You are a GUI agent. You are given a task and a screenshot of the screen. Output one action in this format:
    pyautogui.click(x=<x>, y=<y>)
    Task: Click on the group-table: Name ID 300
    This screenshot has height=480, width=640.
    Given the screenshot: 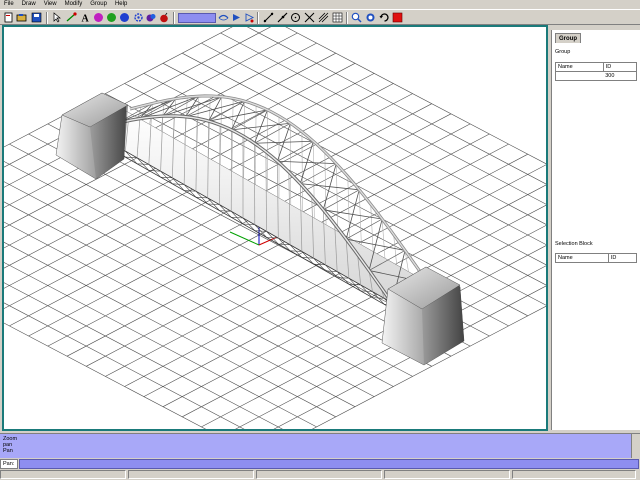 What is the action you would take?
    pyautogui.click(x=596, y=71)
    